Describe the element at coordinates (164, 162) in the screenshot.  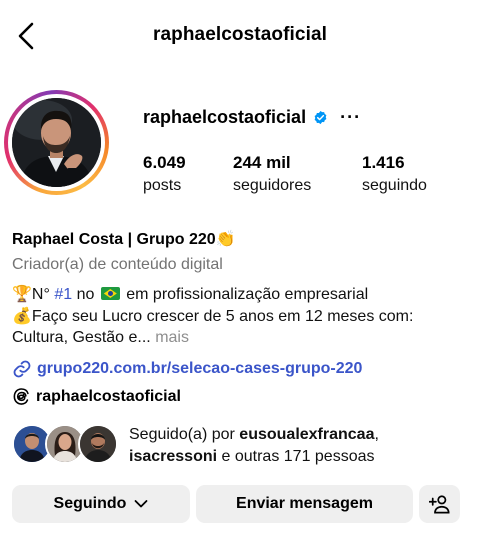
I see `posts-count: 6.049` at that location.